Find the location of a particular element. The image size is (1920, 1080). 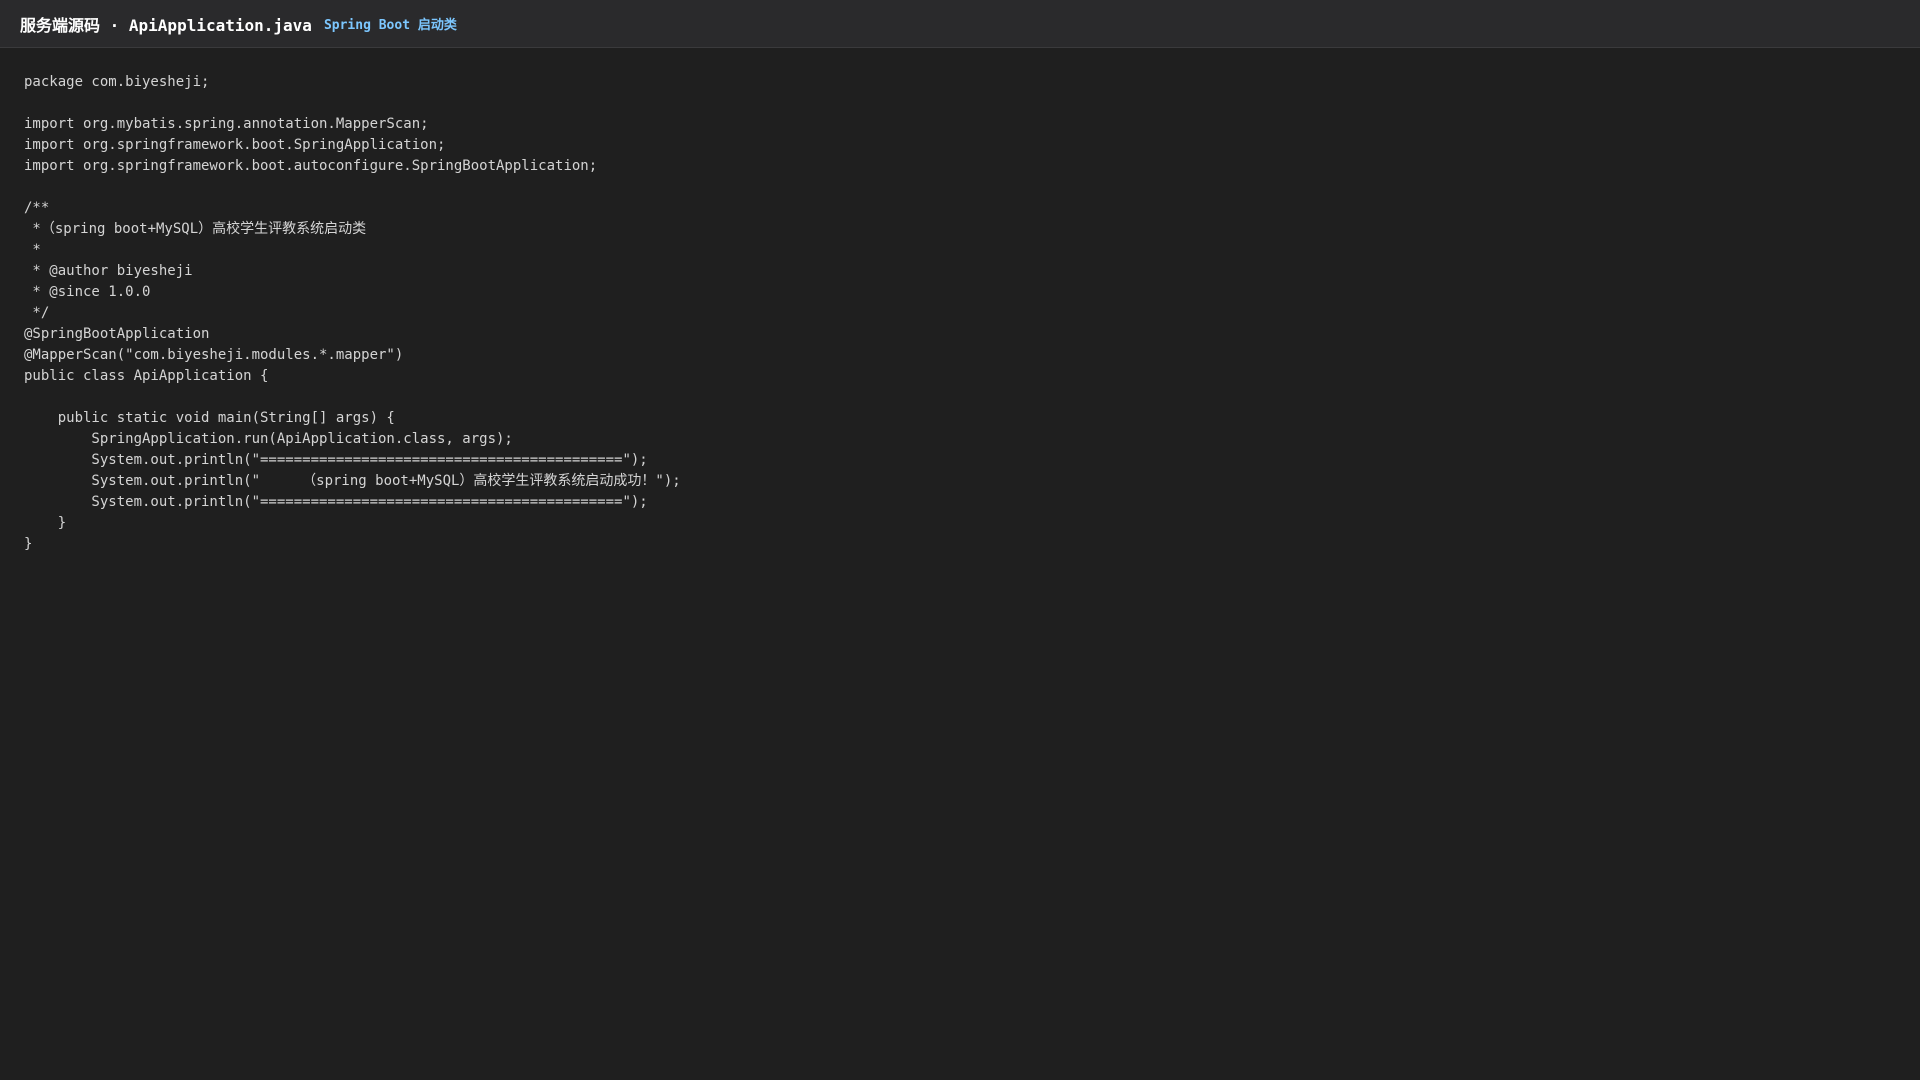

code-line: @SpringBootApplication is located at coordinates (117, 334).